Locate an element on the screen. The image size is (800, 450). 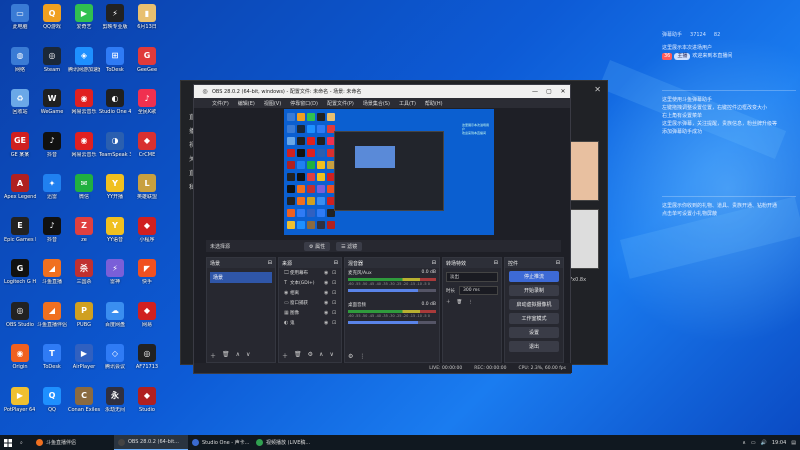
desktop-icon: T ToDesk is located at coordinates (52, 357).